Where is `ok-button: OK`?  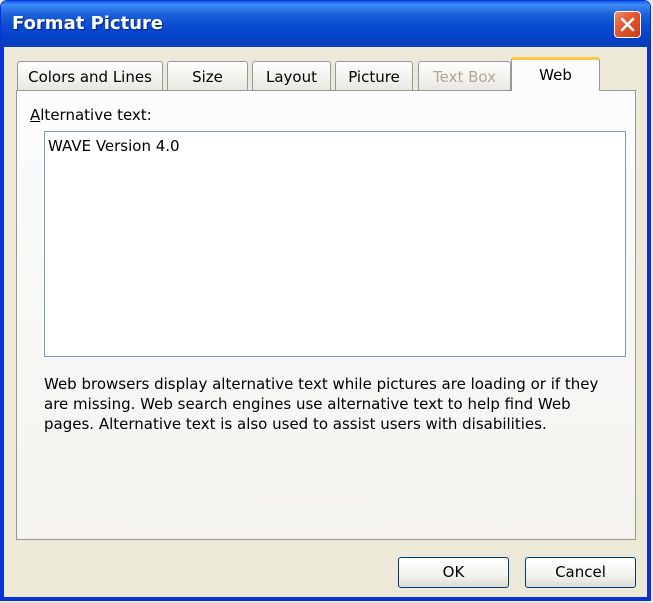
ok-button: OK is located at coordinates (453, 572).